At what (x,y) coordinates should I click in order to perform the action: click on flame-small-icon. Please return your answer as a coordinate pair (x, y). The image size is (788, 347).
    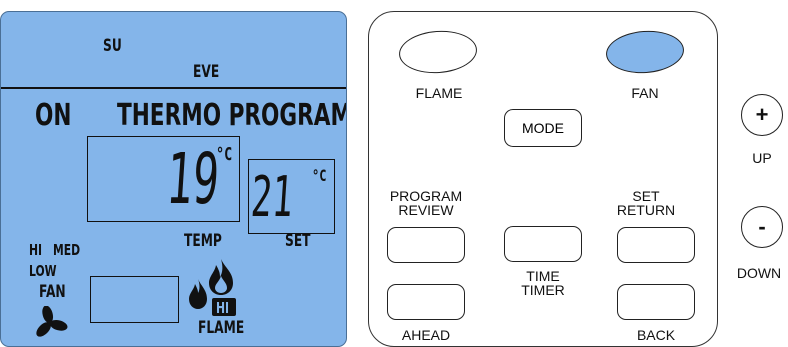
    Looking at the image, I should click on (198, 294).